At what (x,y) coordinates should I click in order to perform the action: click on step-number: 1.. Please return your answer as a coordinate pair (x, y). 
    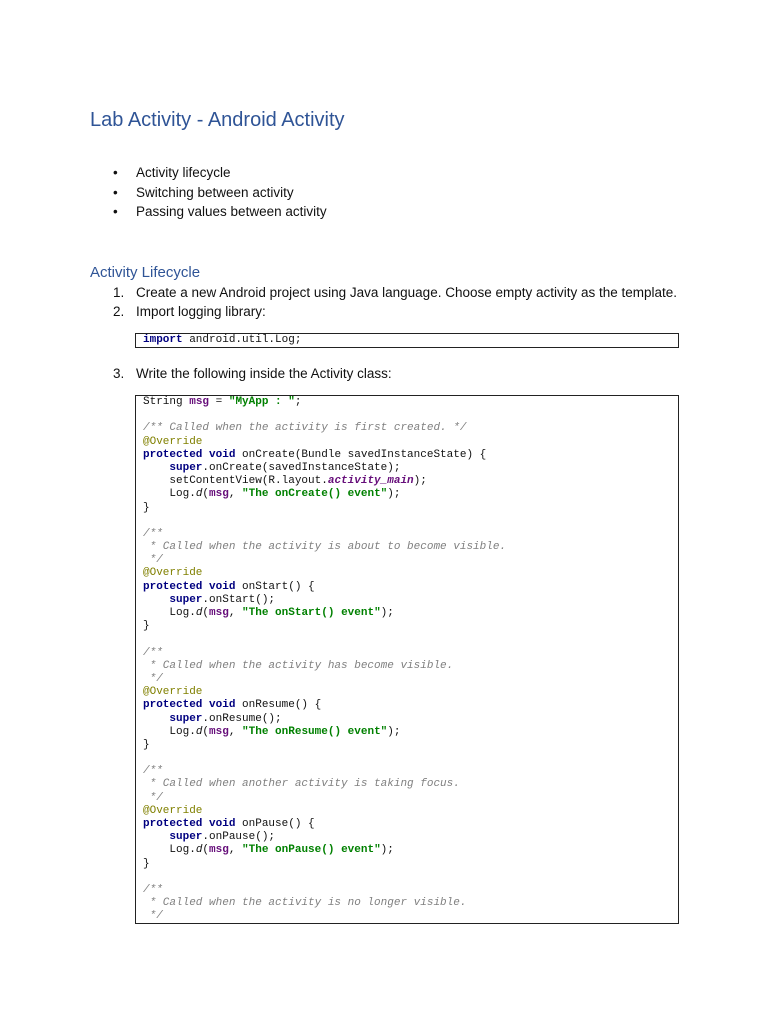
    Looking at the image, I should click on (119, 292).